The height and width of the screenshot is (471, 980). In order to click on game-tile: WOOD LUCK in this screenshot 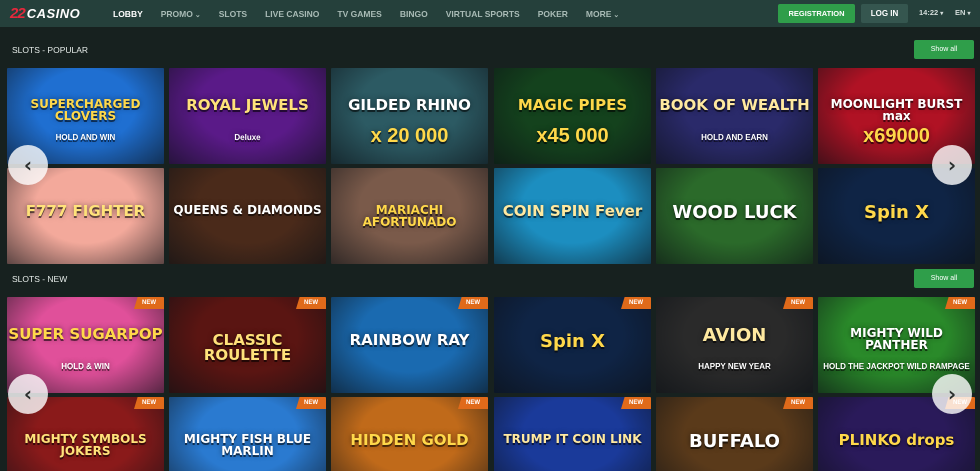, I will do `click(734, 216)`.